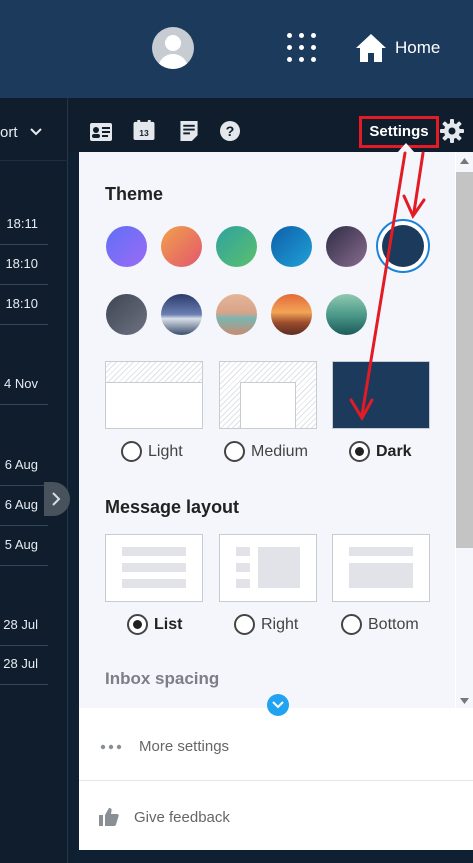 This screenshot has height=863, width=473. I want to click on message-row: 18:11, so click(24, 225).